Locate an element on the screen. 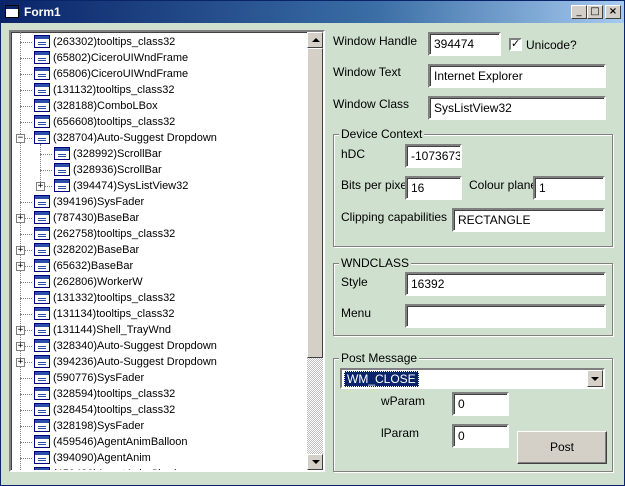 This screenshot has width=625, height=486. tree-item-label: (459480)AgentAnimShadow is located at coordinates (122, 468).